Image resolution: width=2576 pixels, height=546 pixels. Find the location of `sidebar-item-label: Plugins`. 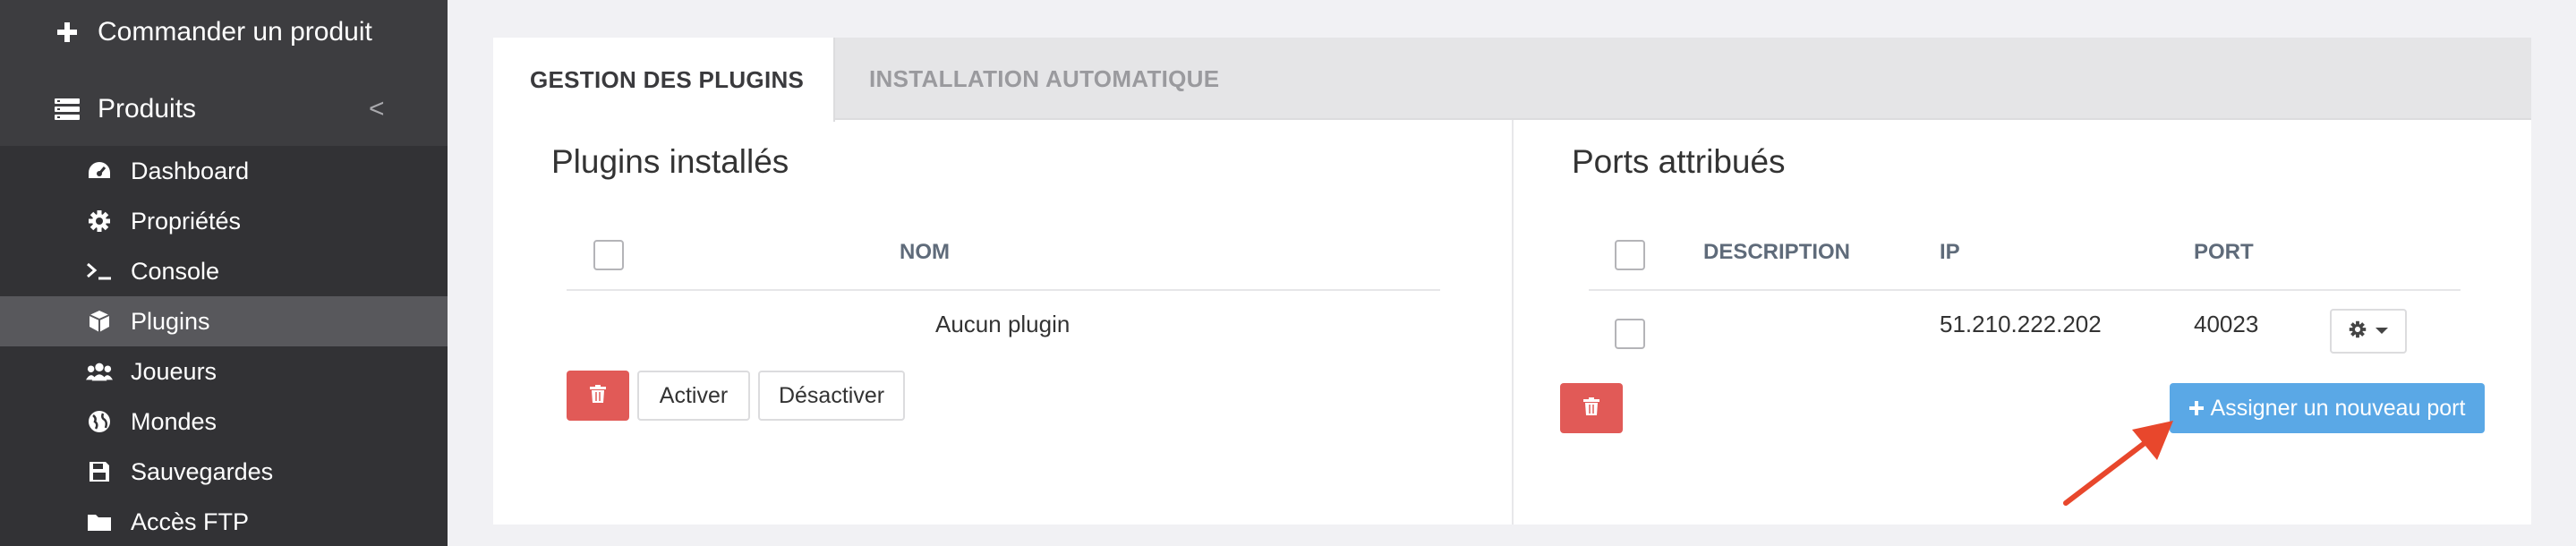

sidebar-item-label: Plugins is located at coordinates (170, 321).